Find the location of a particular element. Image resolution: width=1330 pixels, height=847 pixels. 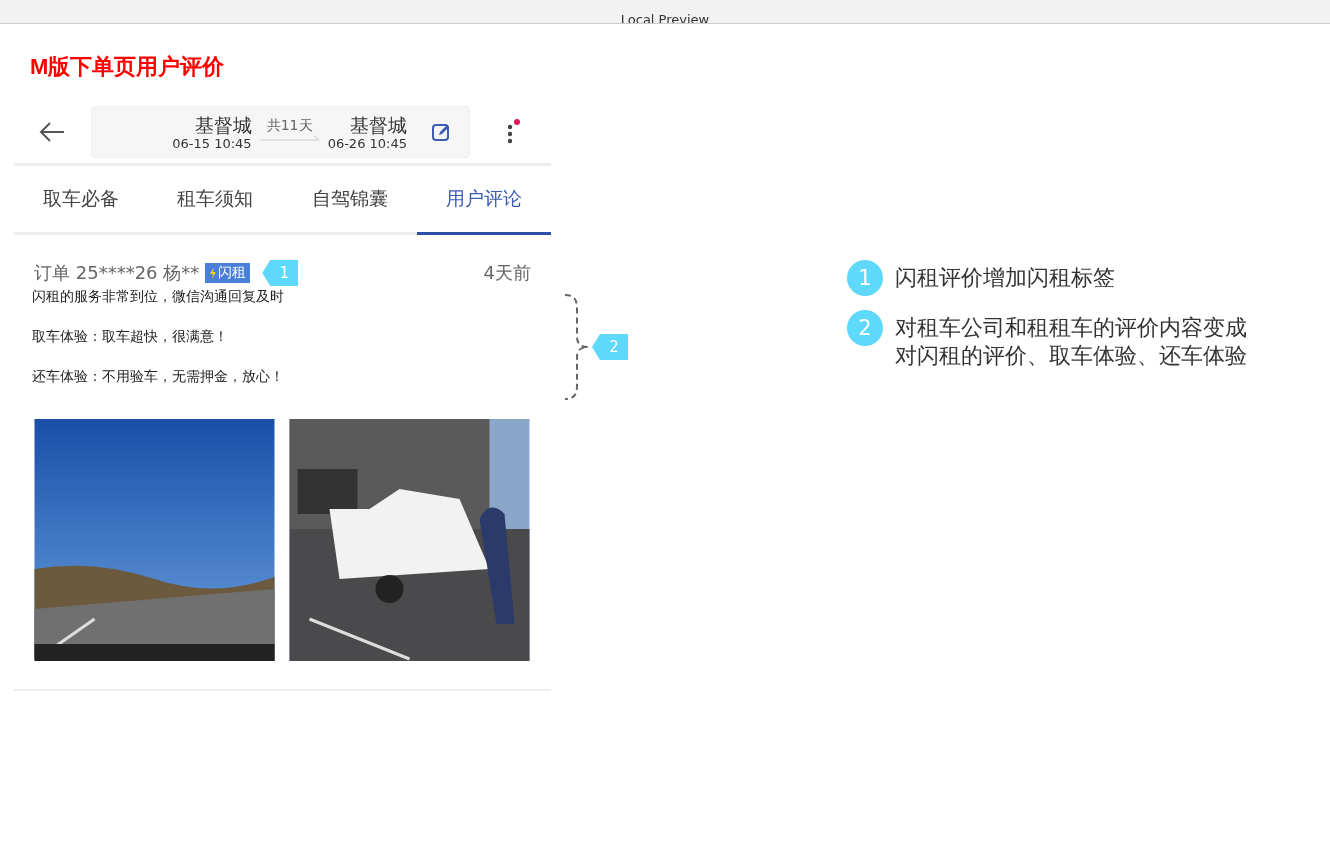

back-arrow-icon is located at coordinates (52, 132).